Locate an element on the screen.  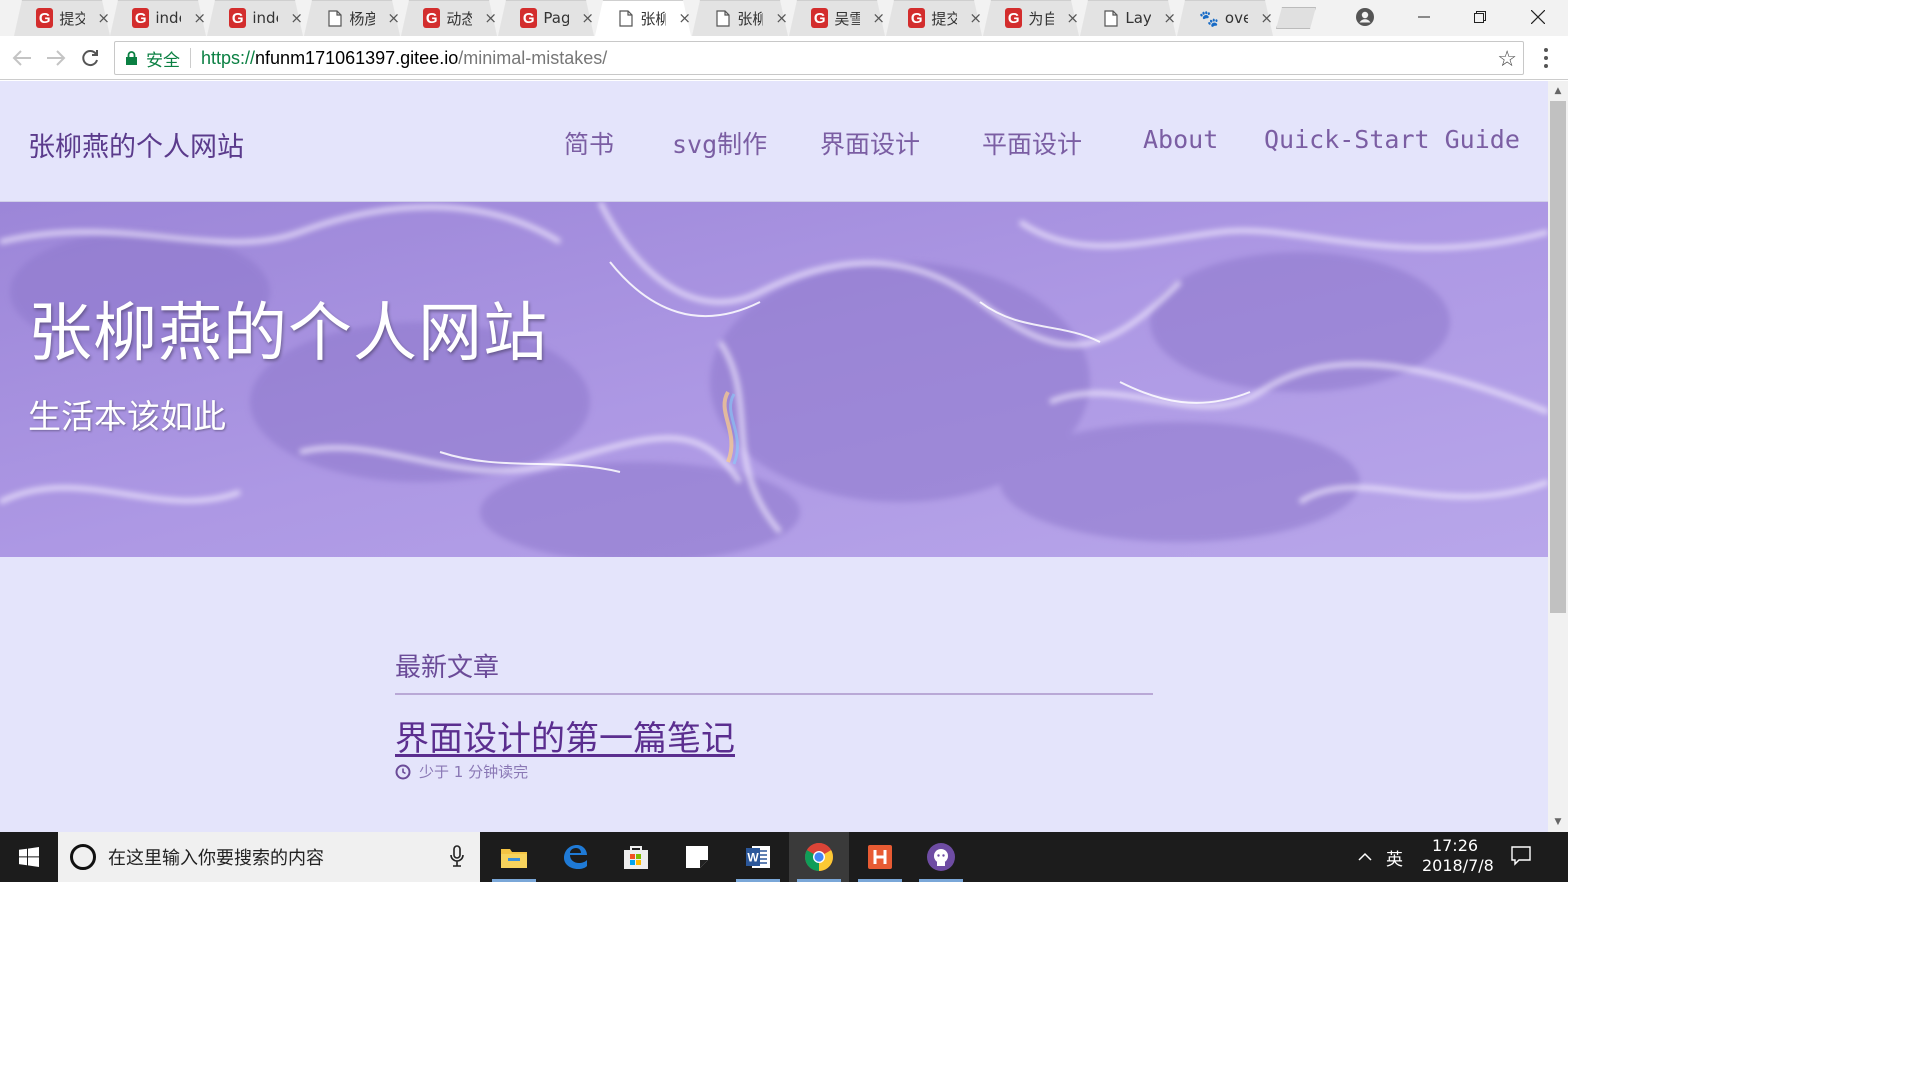
tab-label: 张柳 is located at coordinates (653, 18).